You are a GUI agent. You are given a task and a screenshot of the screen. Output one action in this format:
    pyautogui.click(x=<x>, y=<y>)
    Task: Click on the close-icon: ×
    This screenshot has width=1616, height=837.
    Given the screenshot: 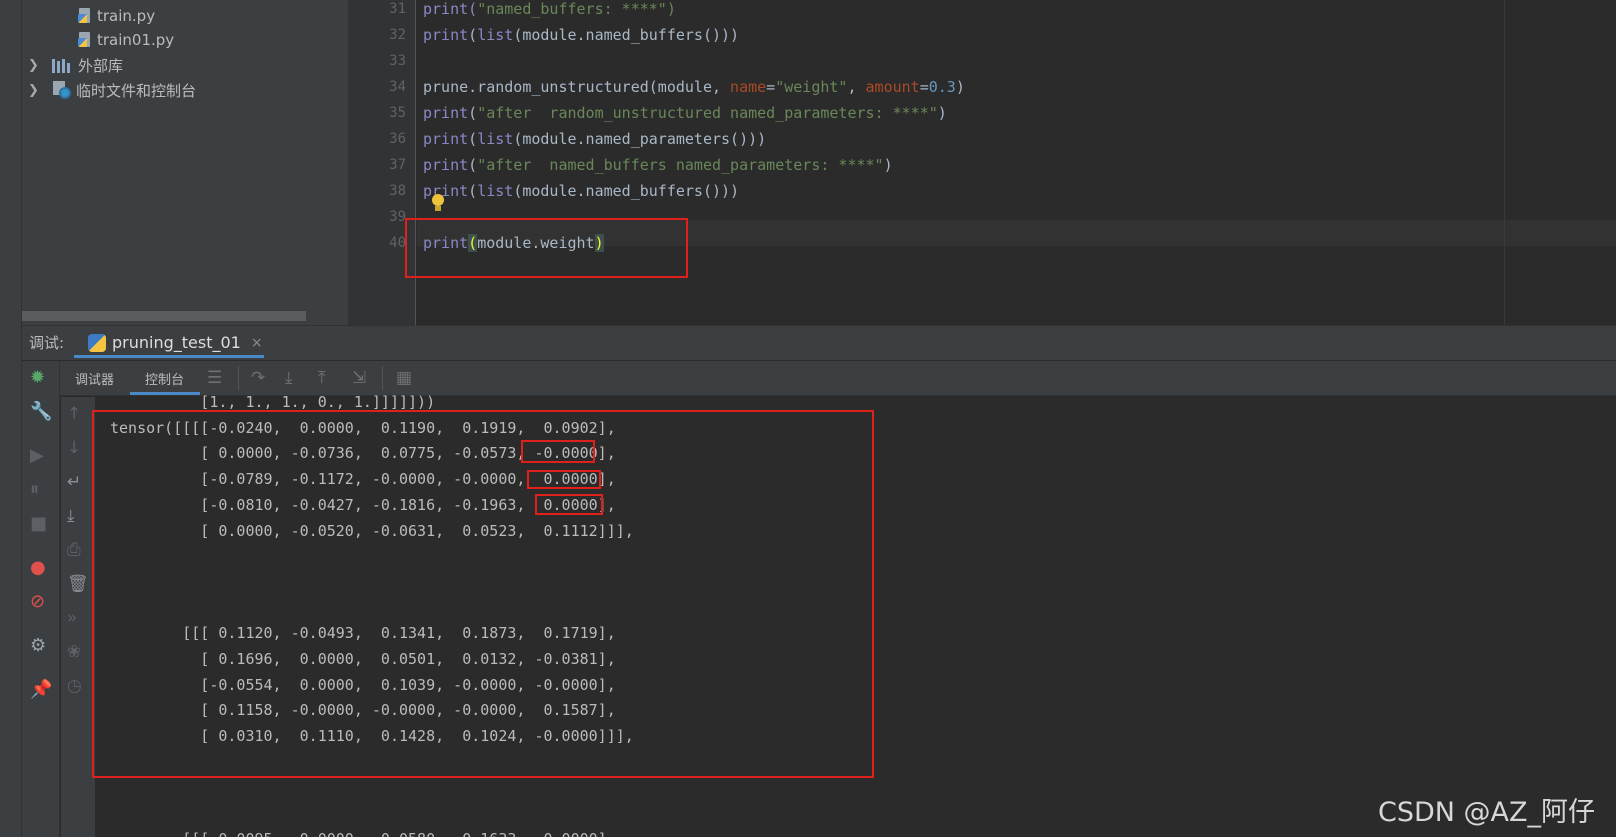 What is the action you would take?
    pyautogui.click(x=257, y=343)
    